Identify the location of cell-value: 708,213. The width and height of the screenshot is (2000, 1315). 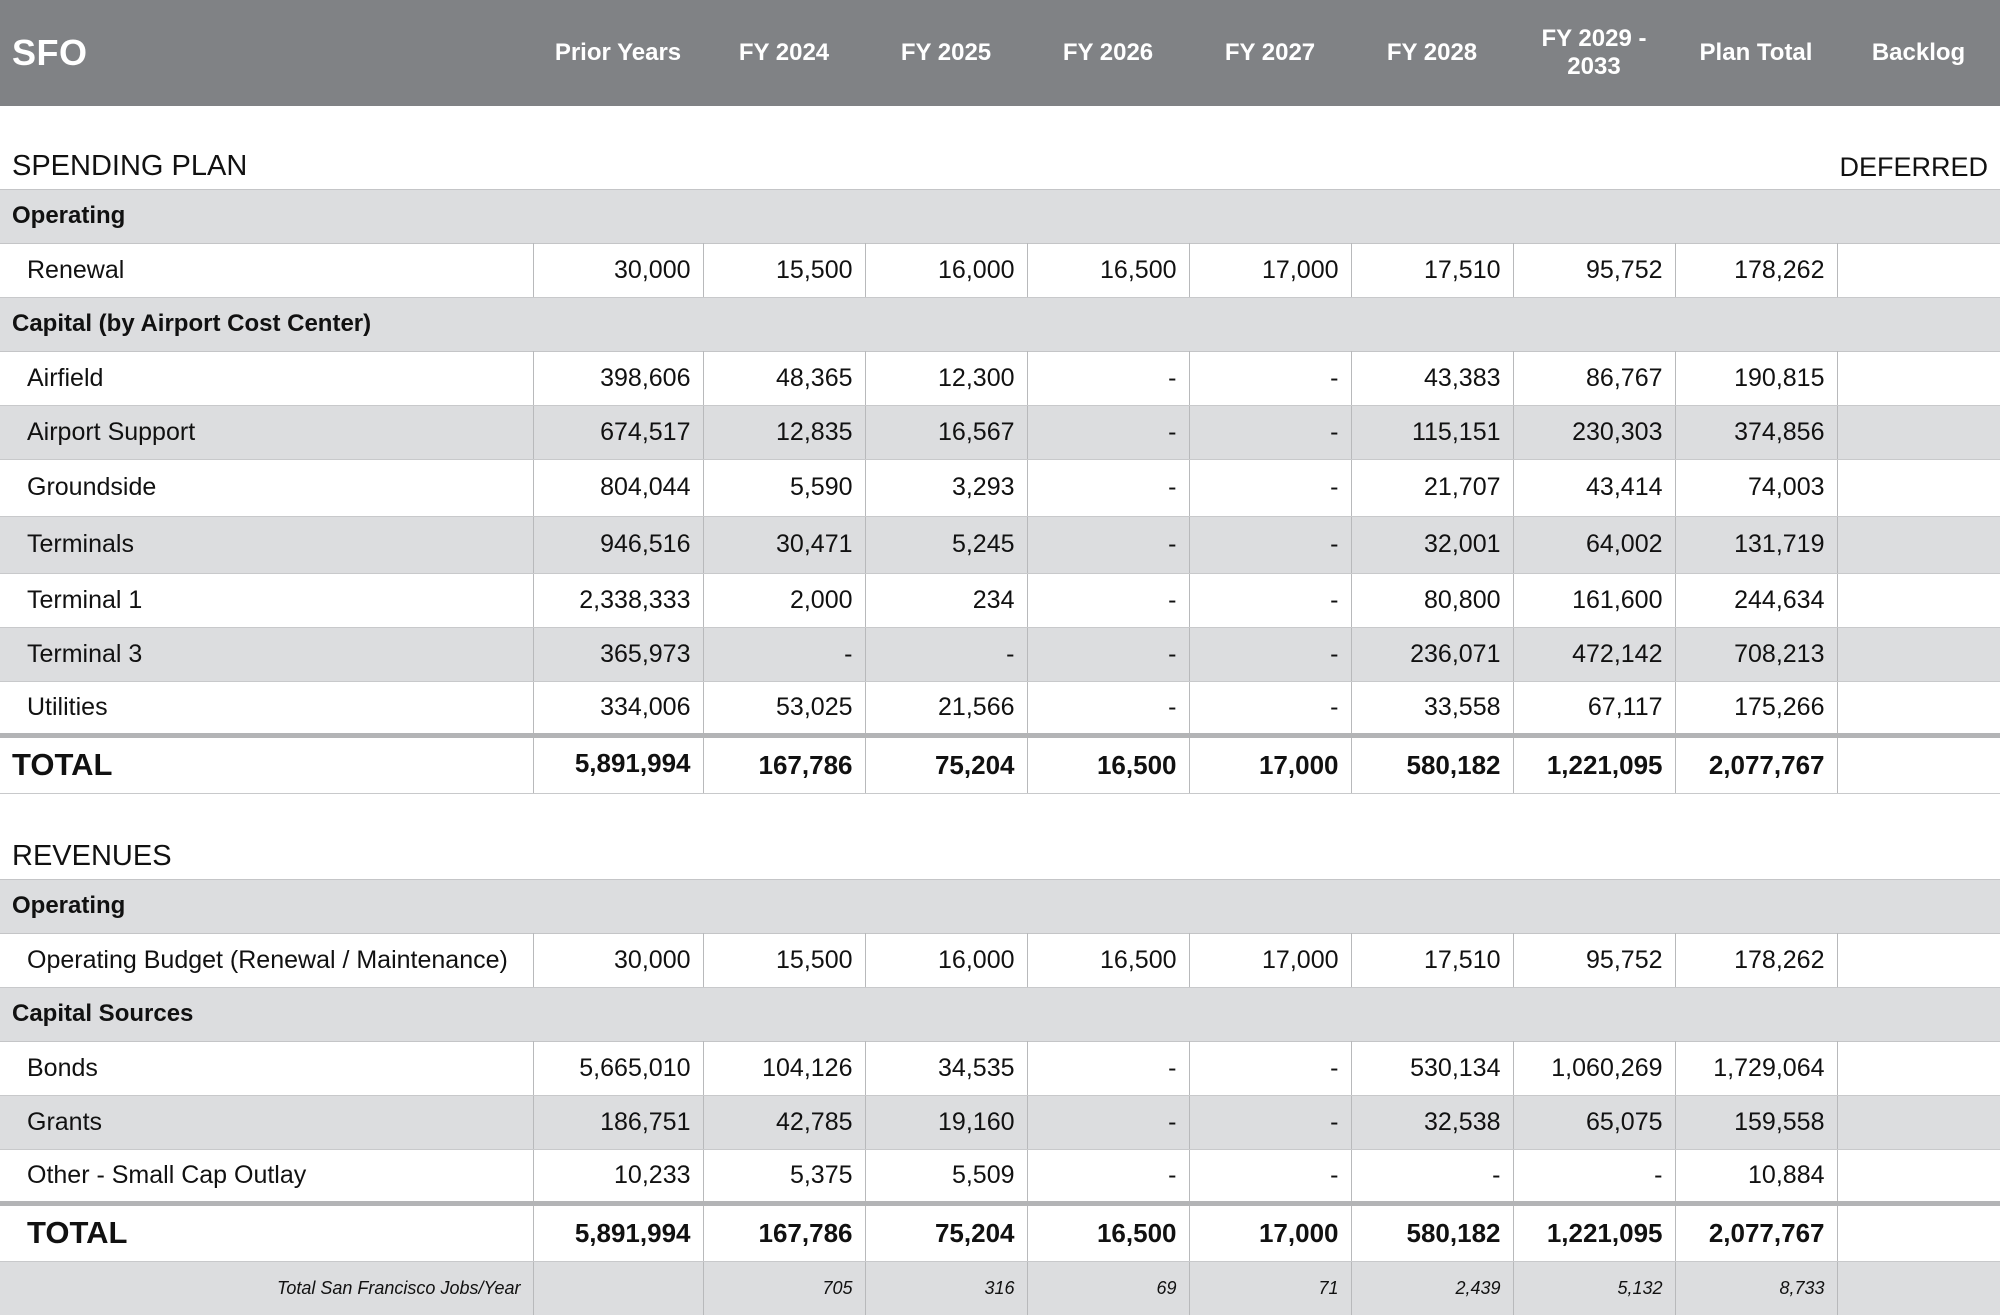
(1755, 654).